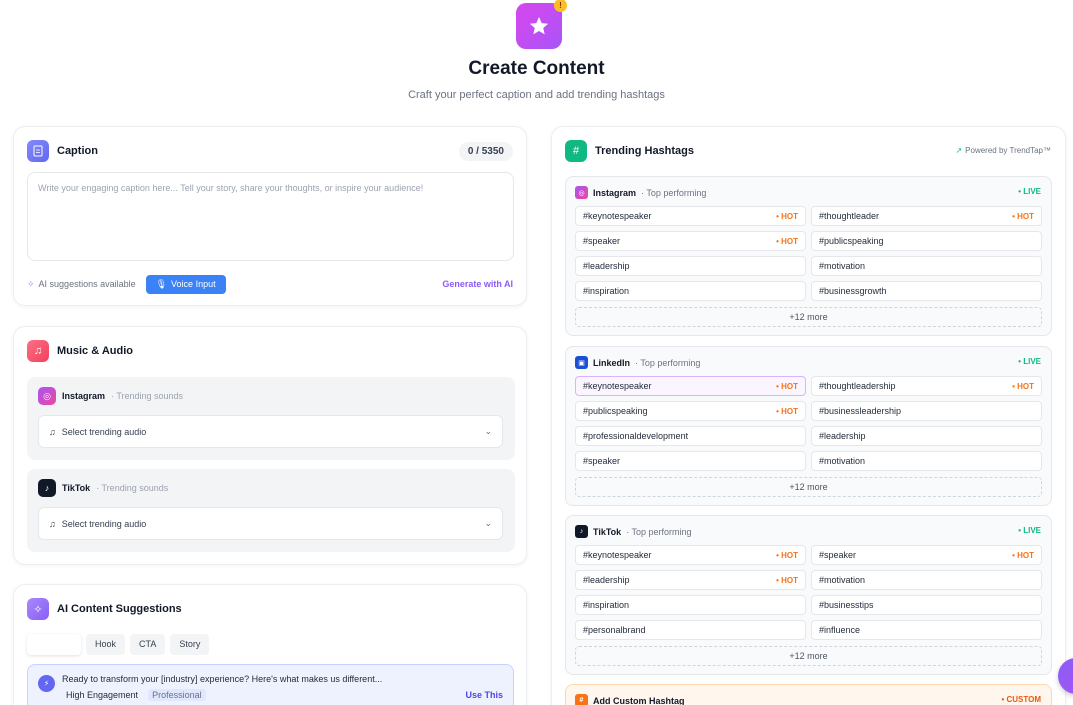  What do you see at coordinates (541, 24) in the screenshot?
I see `create-content-star-icon: !` at bounding box center [541, 24].